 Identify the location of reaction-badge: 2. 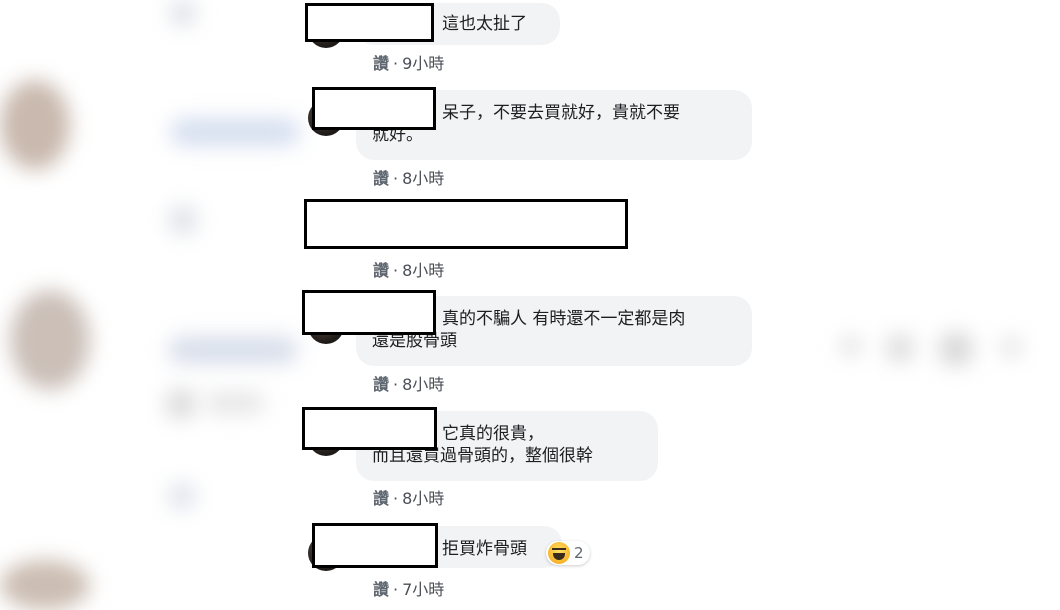
(568, 553).